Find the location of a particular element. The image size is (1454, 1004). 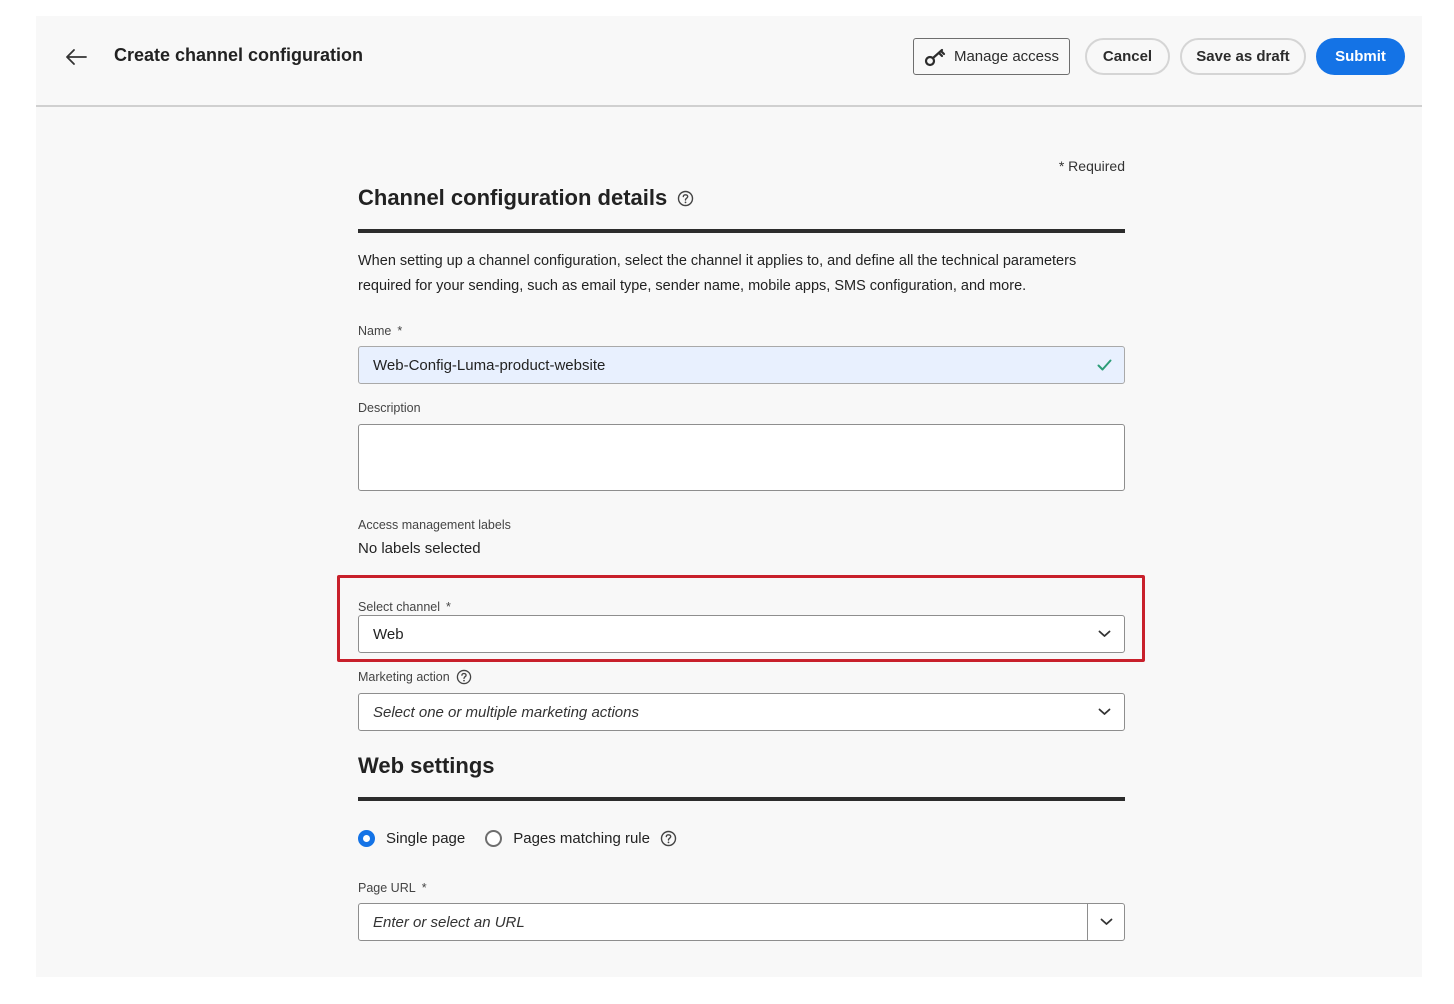

pages-matching-rule-radio is located at coordinates (494, 838).